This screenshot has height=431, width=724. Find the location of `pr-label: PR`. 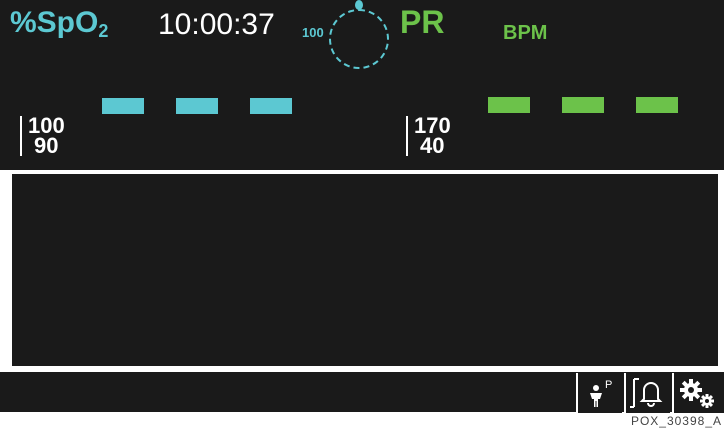

pr-label: PR is located at coordinates (422, 22).